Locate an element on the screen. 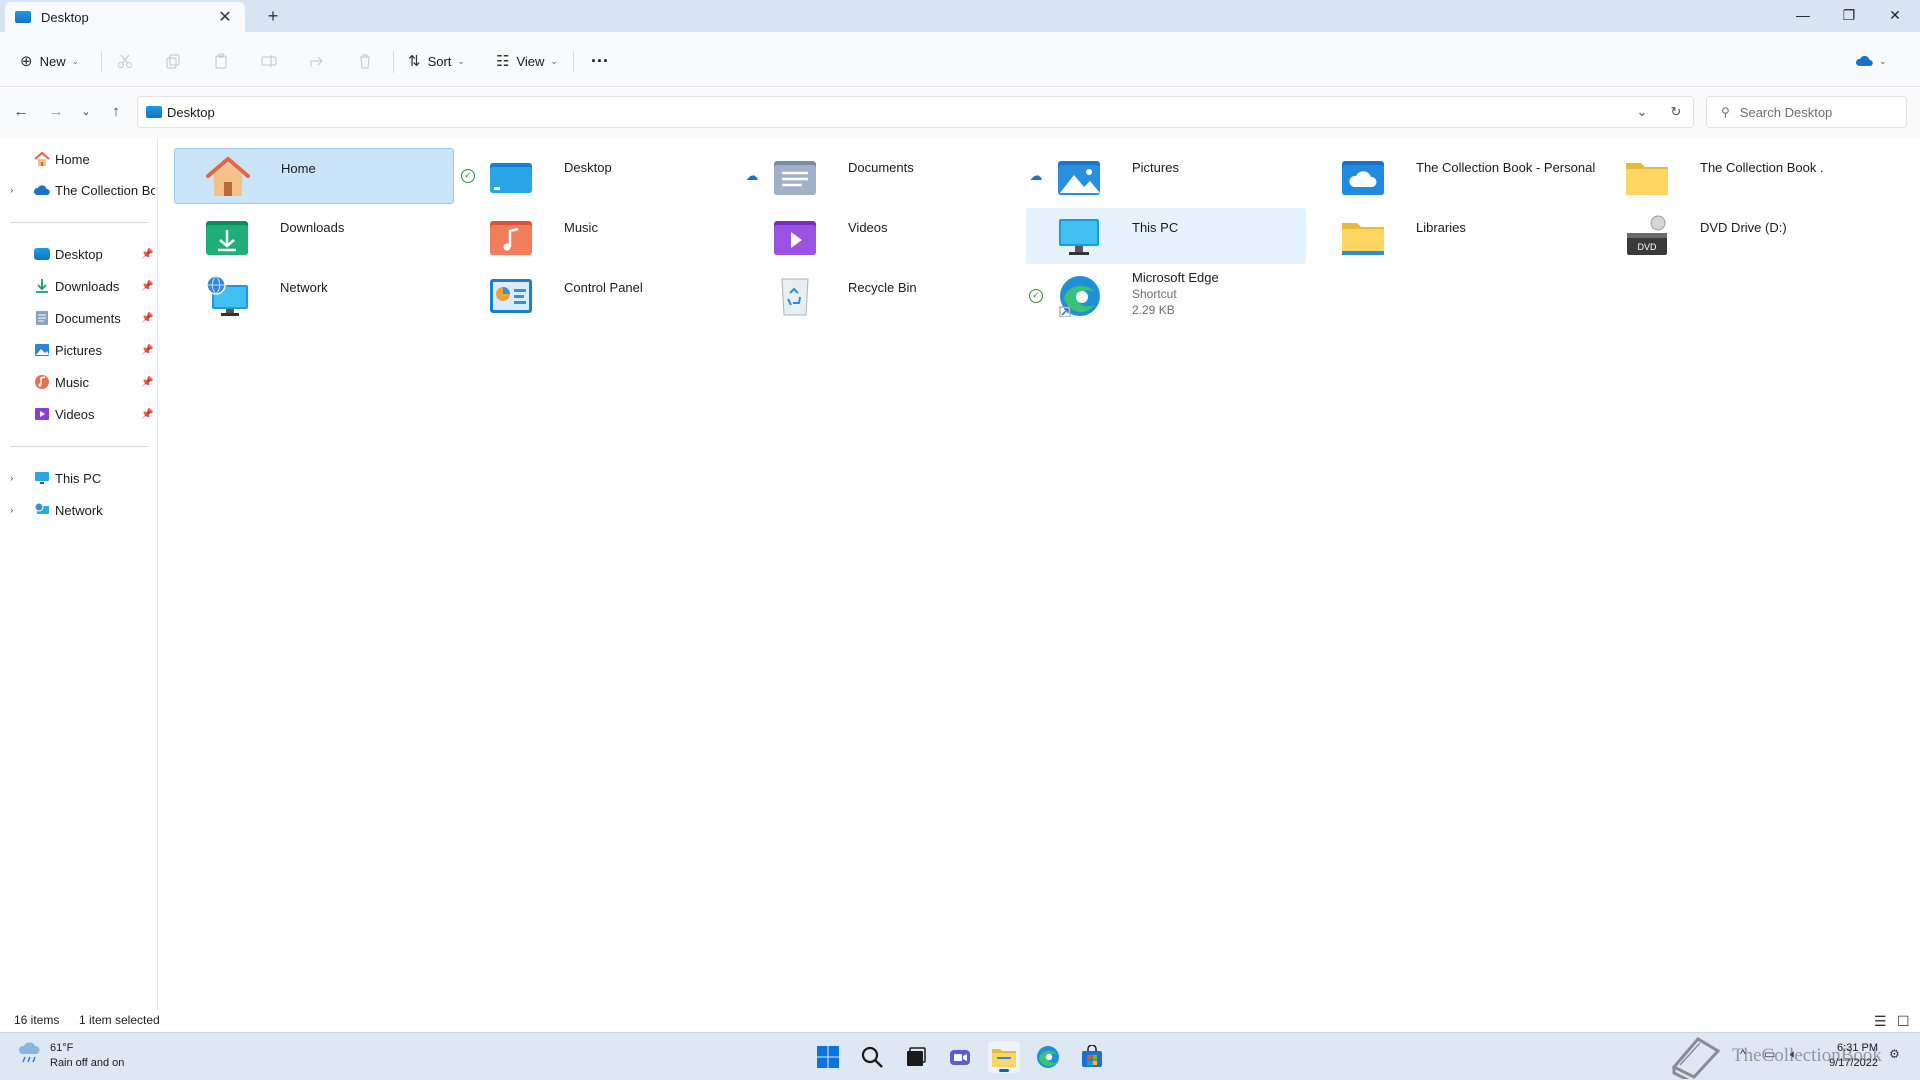  item-control-panel: Control Panel is located at coordinates (598, 296).